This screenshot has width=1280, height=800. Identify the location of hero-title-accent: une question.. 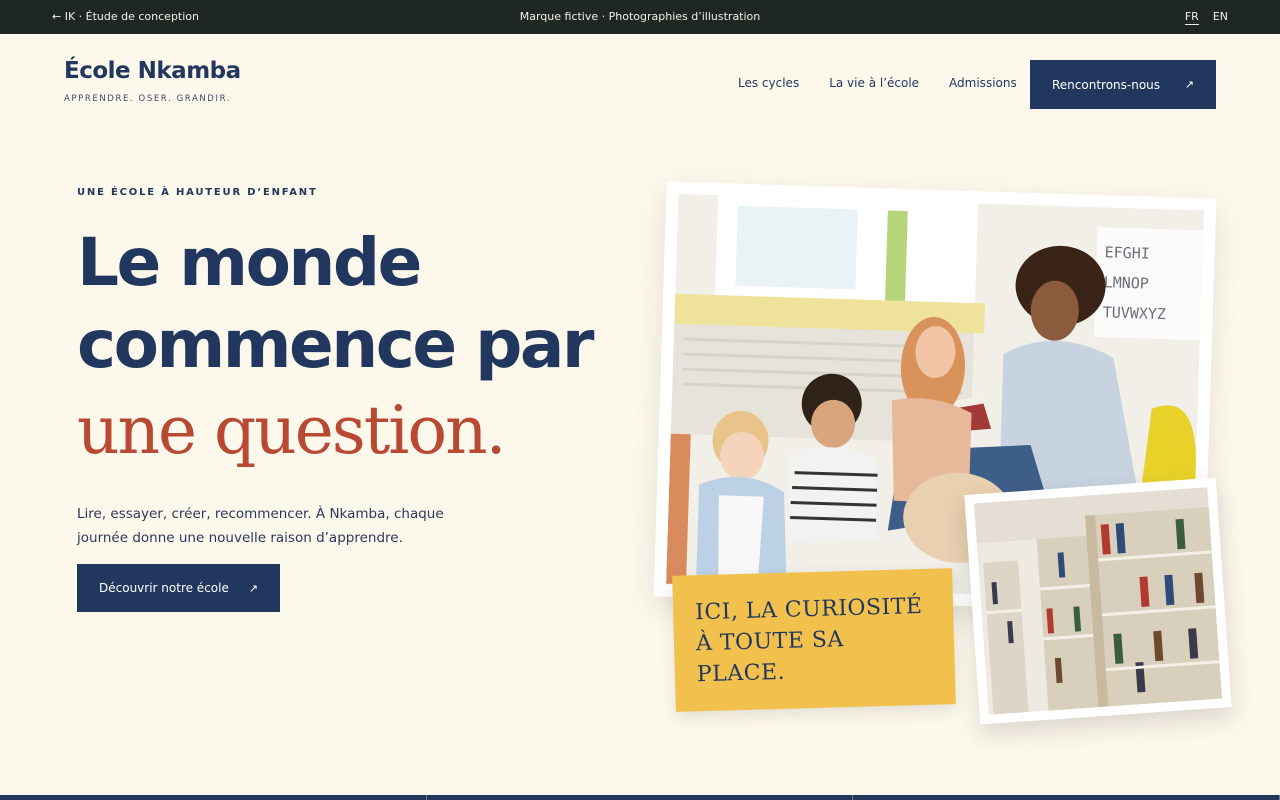
(292, 430).